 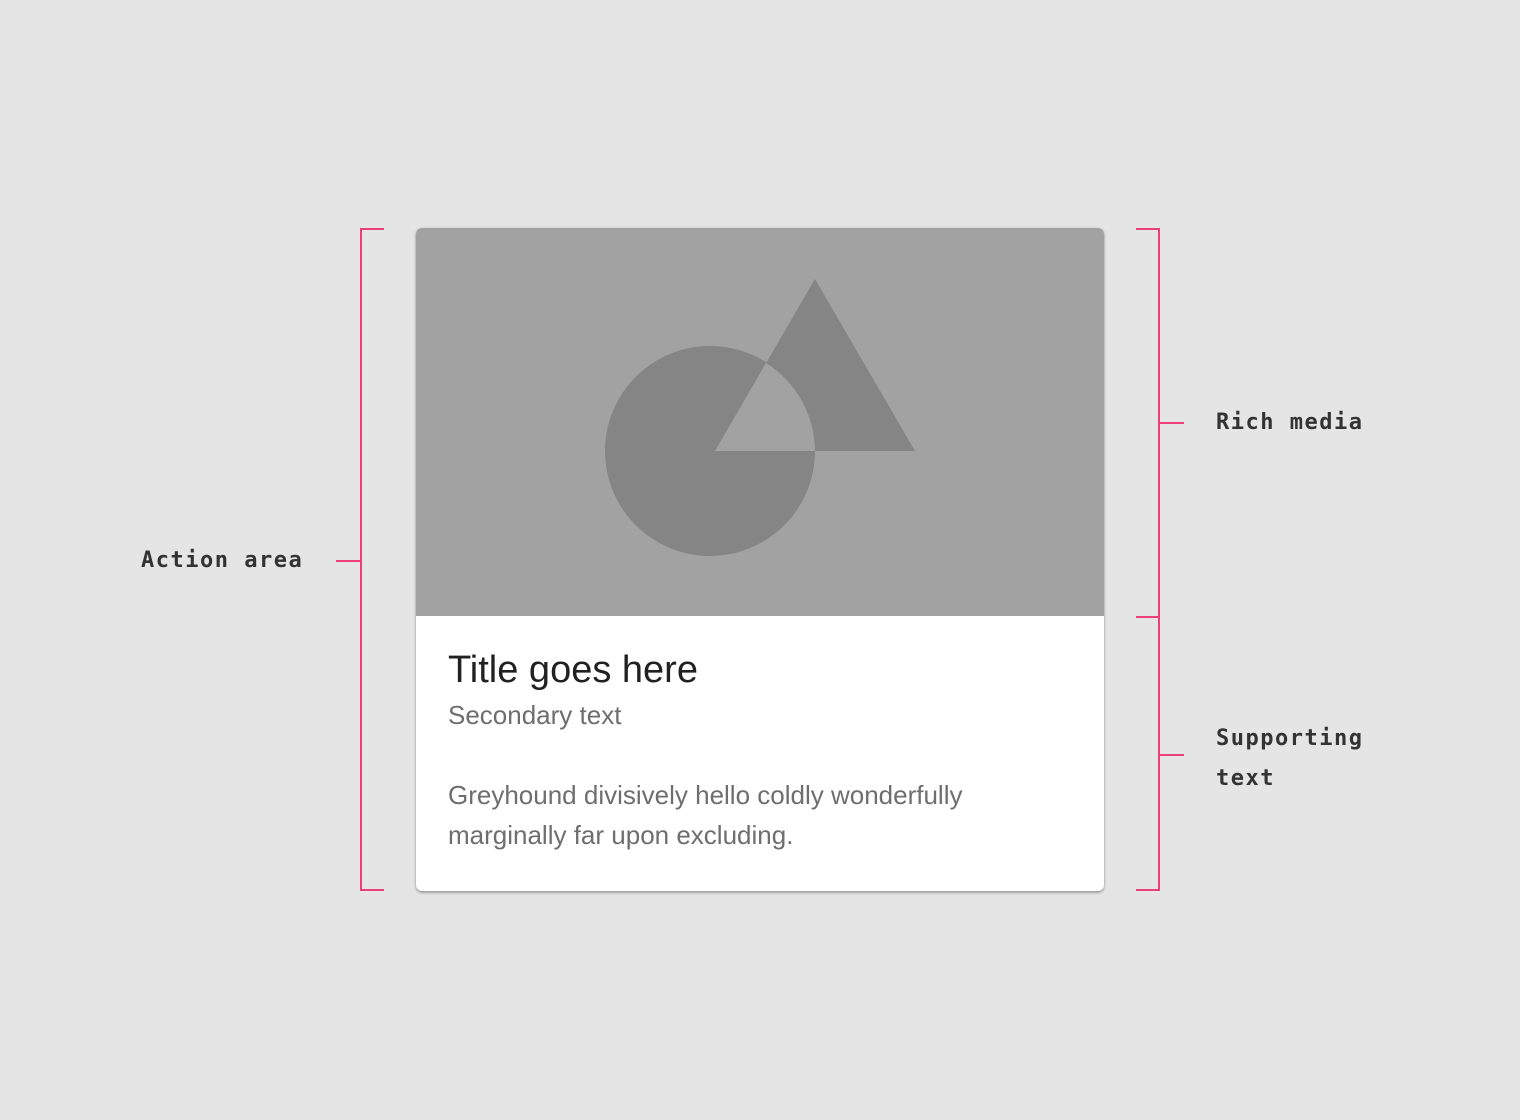 I want to click on rich-media-bracket, so click(x=1160, y=423).